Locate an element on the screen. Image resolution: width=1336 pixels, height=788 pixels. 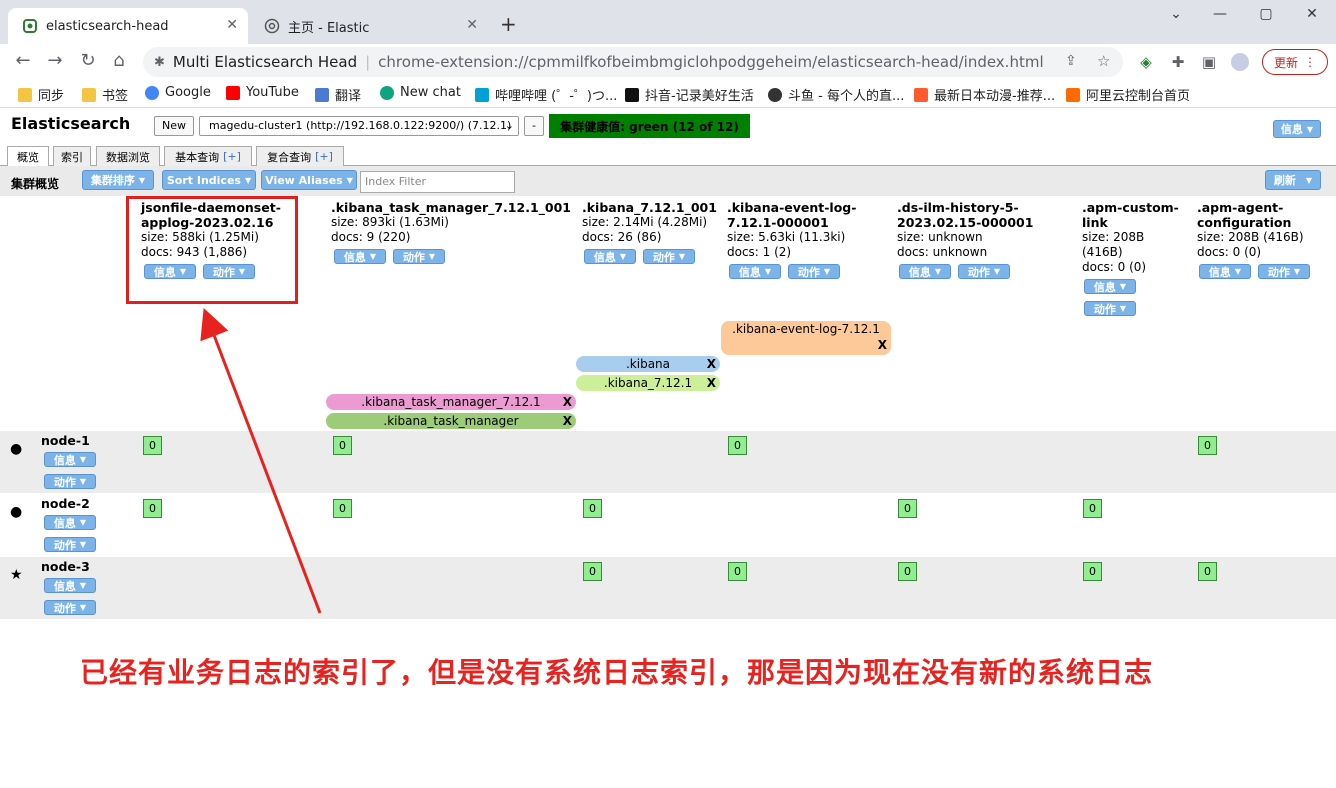
annotation-text: 已经有业务日志的索引了，但是没有系统日志索引，那是因为现在没有新的系统日志 is located at coordinates (617, 672).